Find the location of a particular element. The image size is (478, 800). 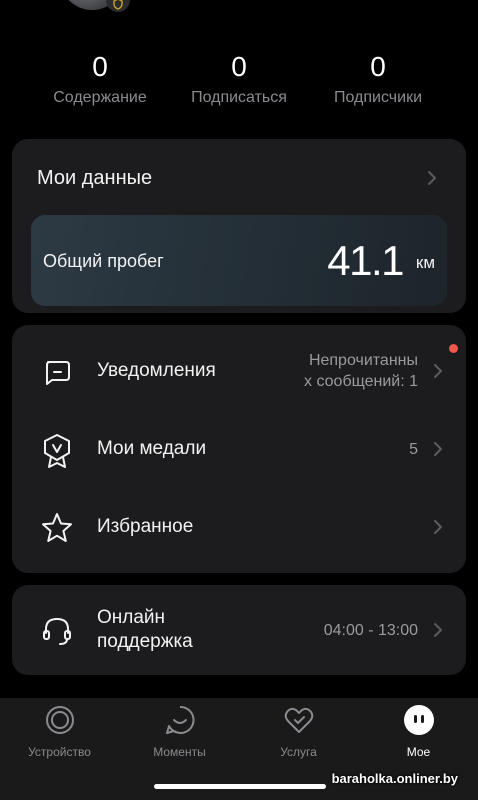

unread-messages-line1: Непрочитанны is located at coordinates (363, 360).